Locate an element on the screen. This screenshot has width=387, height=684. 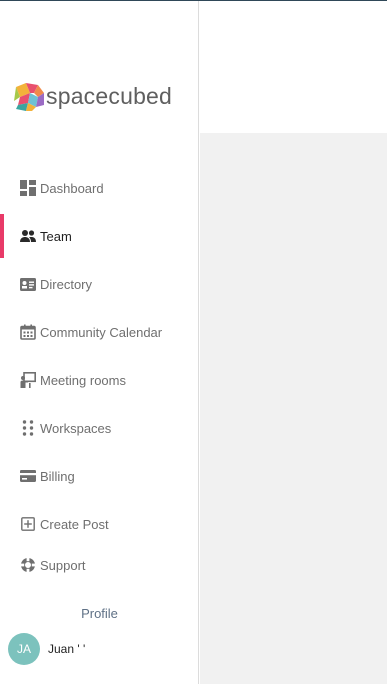
avatar: JA is located at coordinates (24, 649).